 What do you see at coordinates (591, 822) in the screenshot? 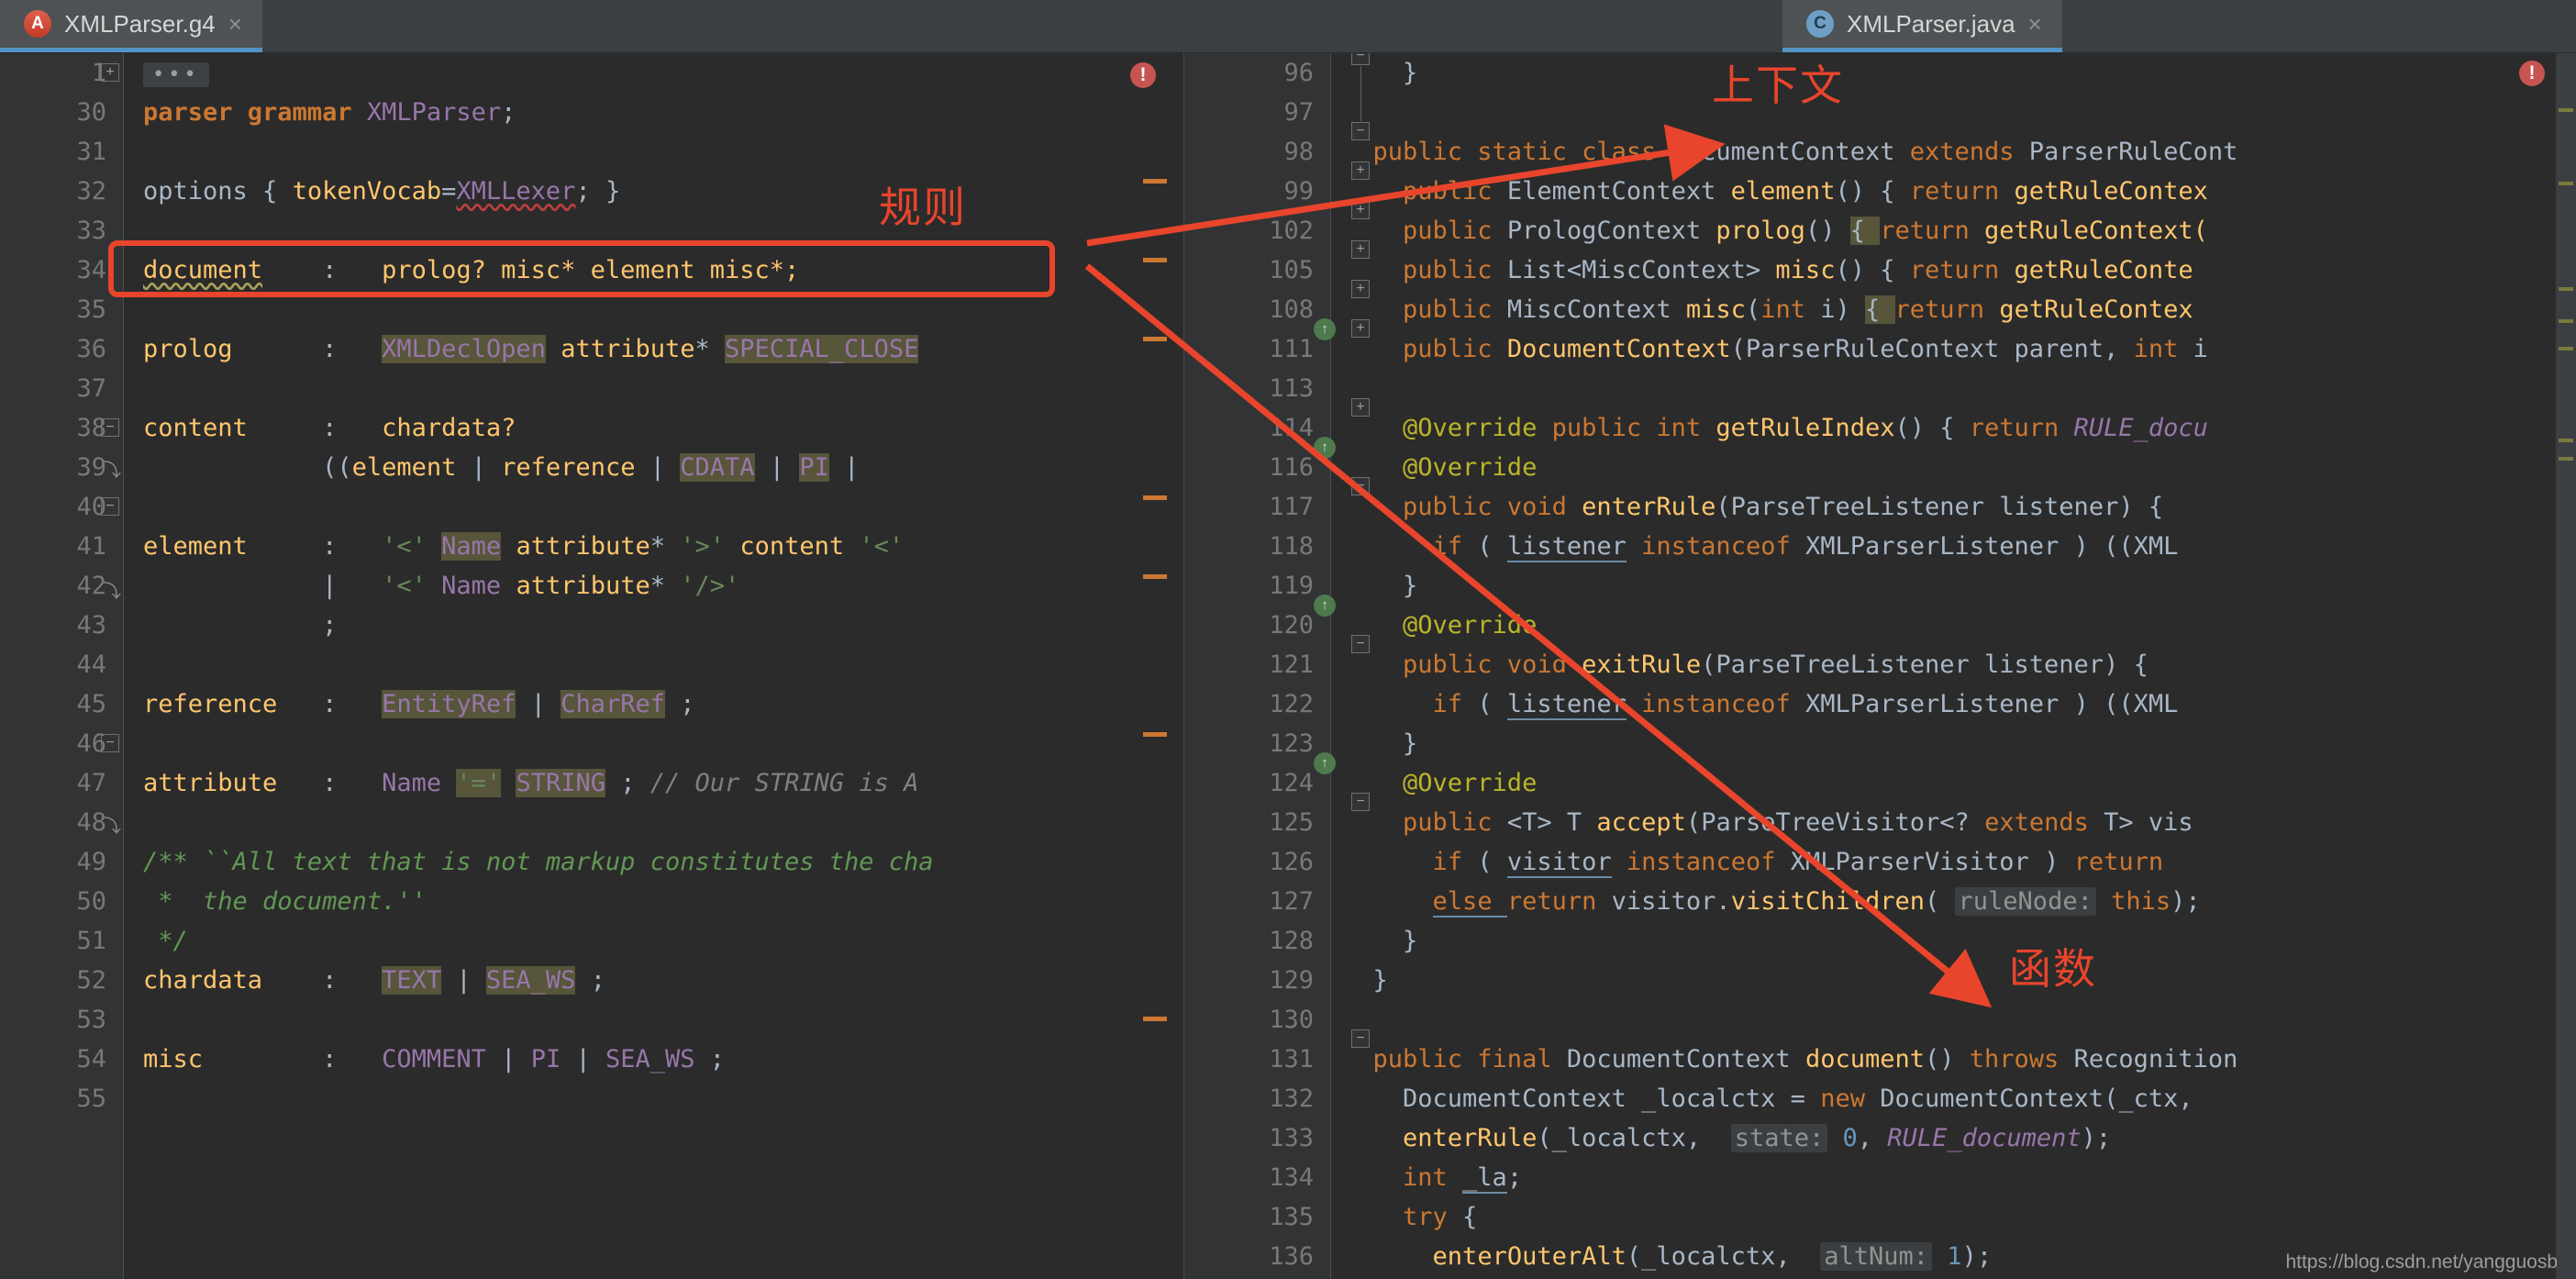
I see `code-line: 48` at bounding box center [591, 822].